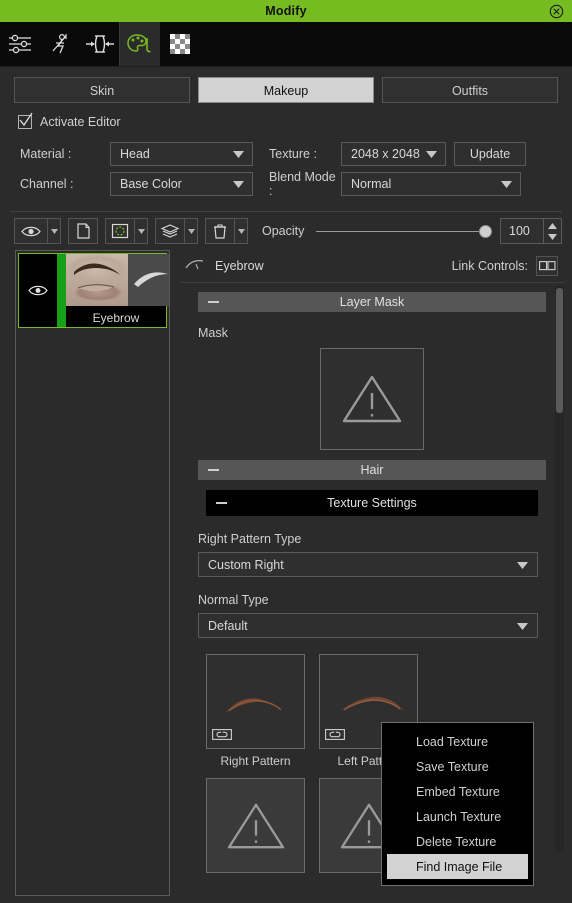 The width and height of the screenshot is (572, 903). I want to click on section-hair: Hair, so click(372, 470).